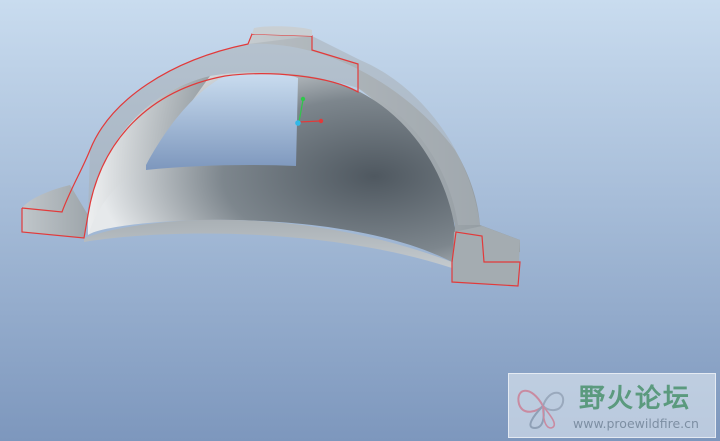 The height and width of the screenshot is (441, 720). What do you see at coordinates (298, 123) in the screenshot?
I see `axis-origin-icon` at bounding box center [298, 123].